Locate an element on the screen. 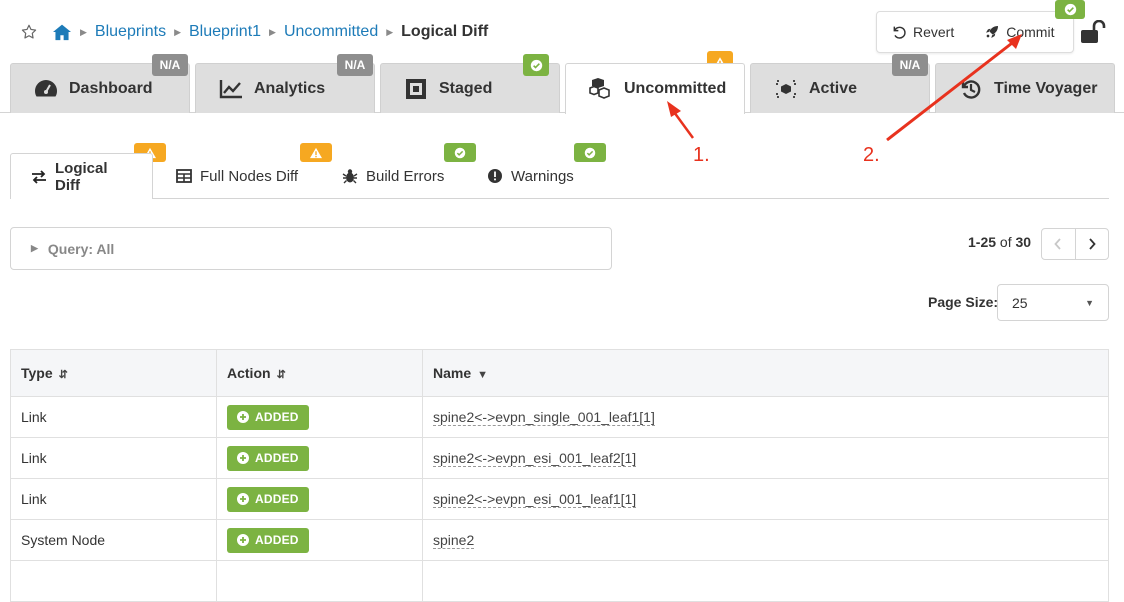 This screenshot has width=1124, height=602. subtab-build-errors: Build Errors is located at coordinates (393, 176).